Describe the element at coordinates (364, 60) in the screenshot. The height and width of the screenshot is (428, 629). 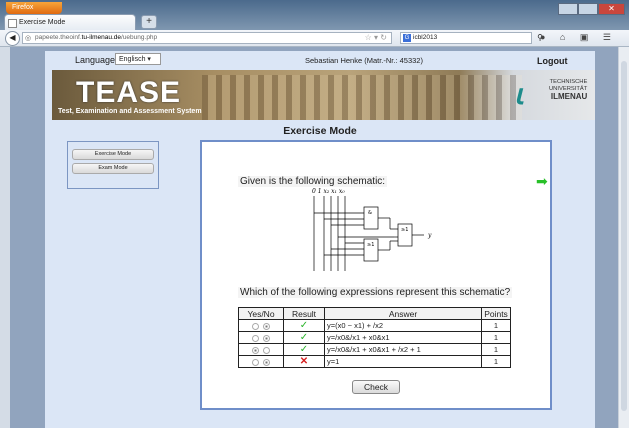
I see `user-info: Sebastian Henke (Matr.-Nr.: 45332)` at that location.